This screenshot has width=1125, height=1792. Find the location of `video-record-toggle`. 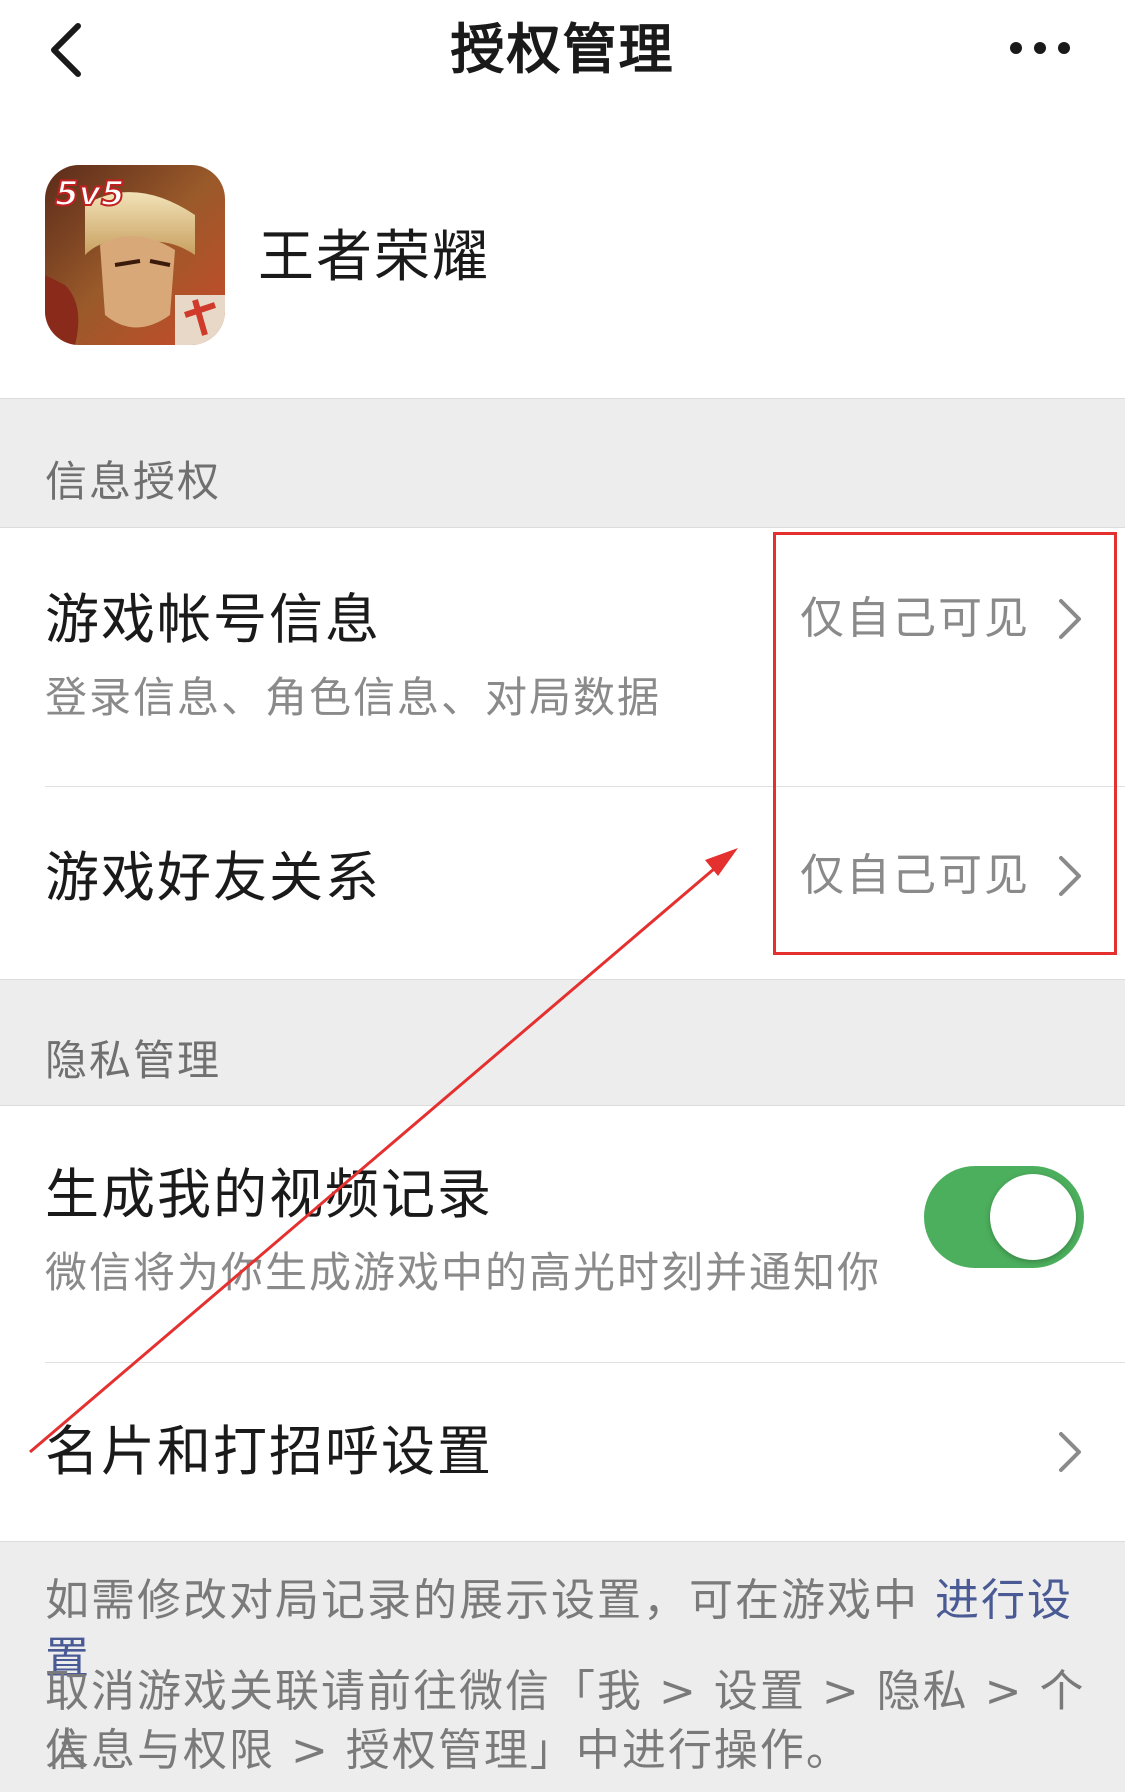

video-record-toggle is located at coordinates (1004, 1217).